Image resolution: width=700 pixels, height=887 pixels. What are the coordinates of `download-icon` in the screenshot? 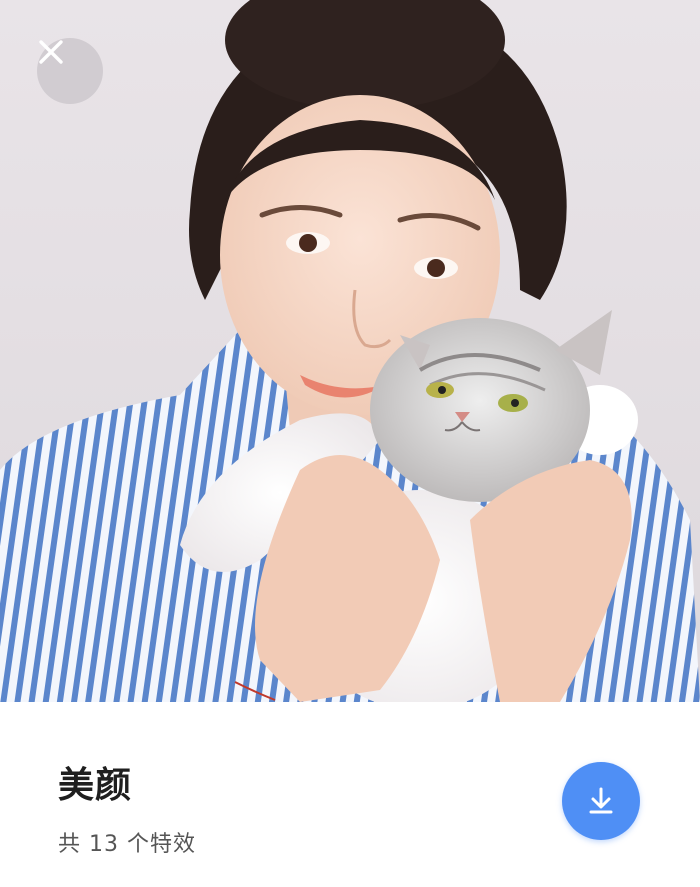 It's located at (601, 800).